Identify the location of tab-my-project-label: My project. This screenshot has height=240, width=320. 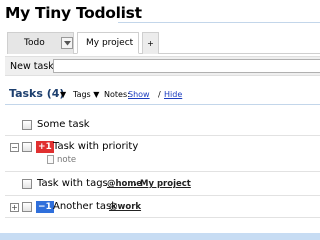
(110, 43).